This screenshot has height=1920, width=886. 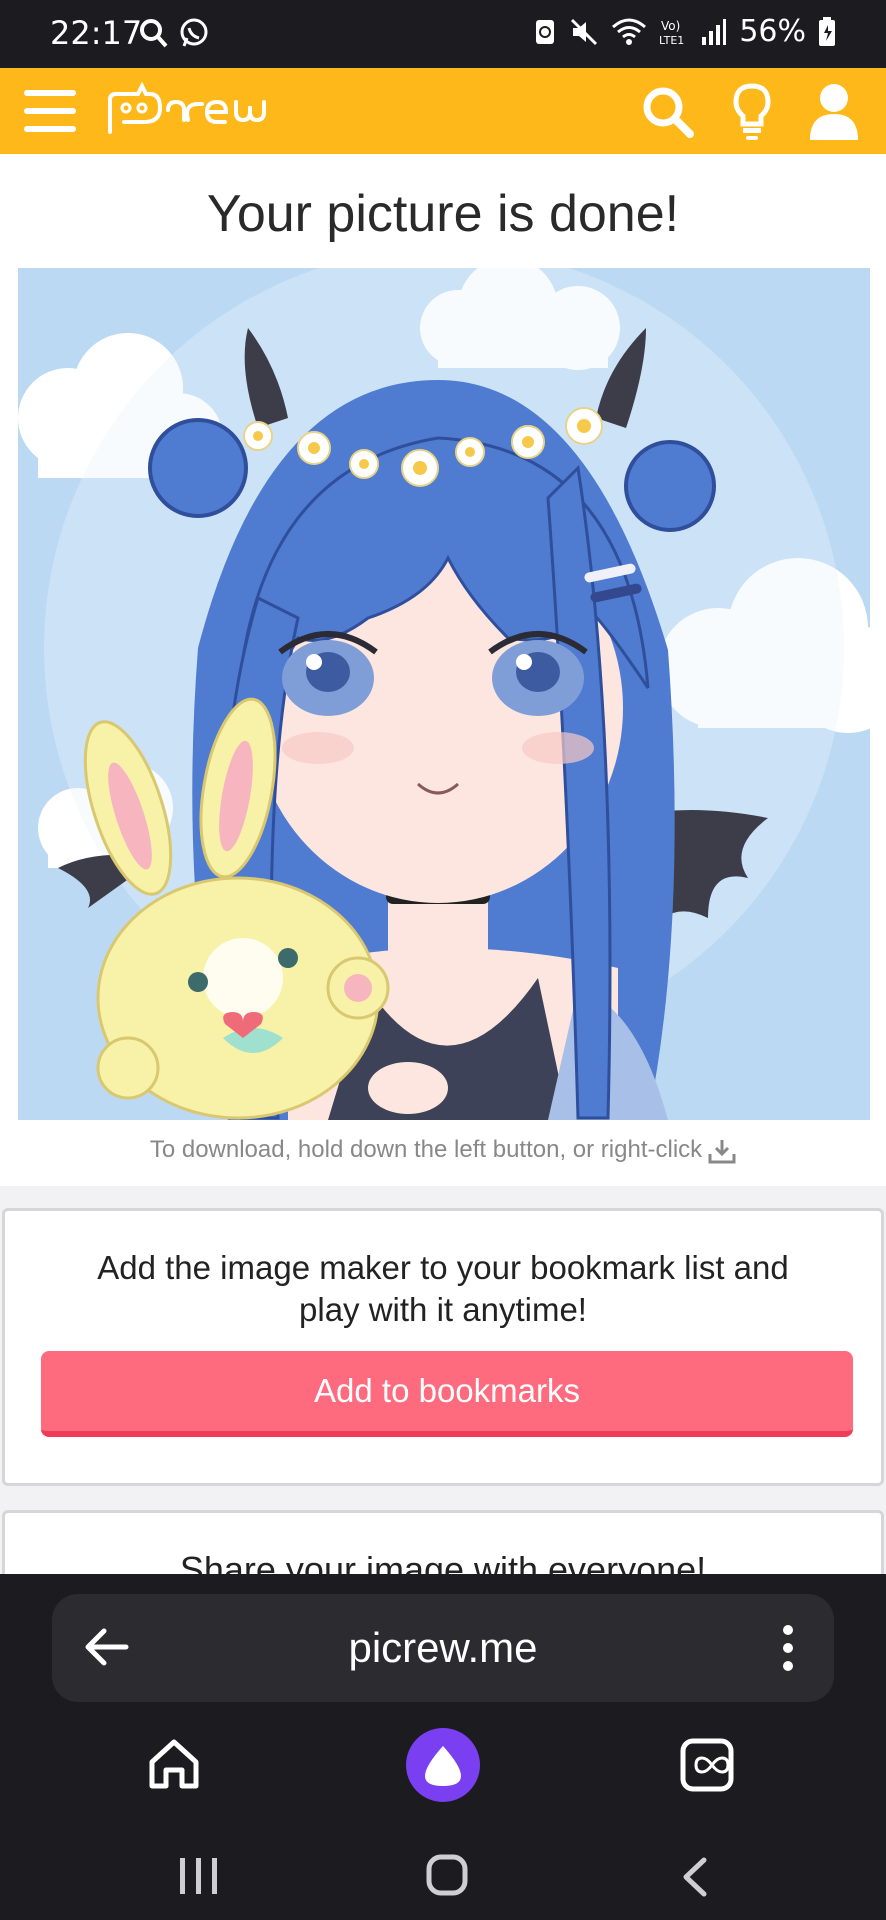 What do you see at coordinates (772, 31) in the screenshot?
I see `battery-percent: 56%` at bounding box center [772, 31].